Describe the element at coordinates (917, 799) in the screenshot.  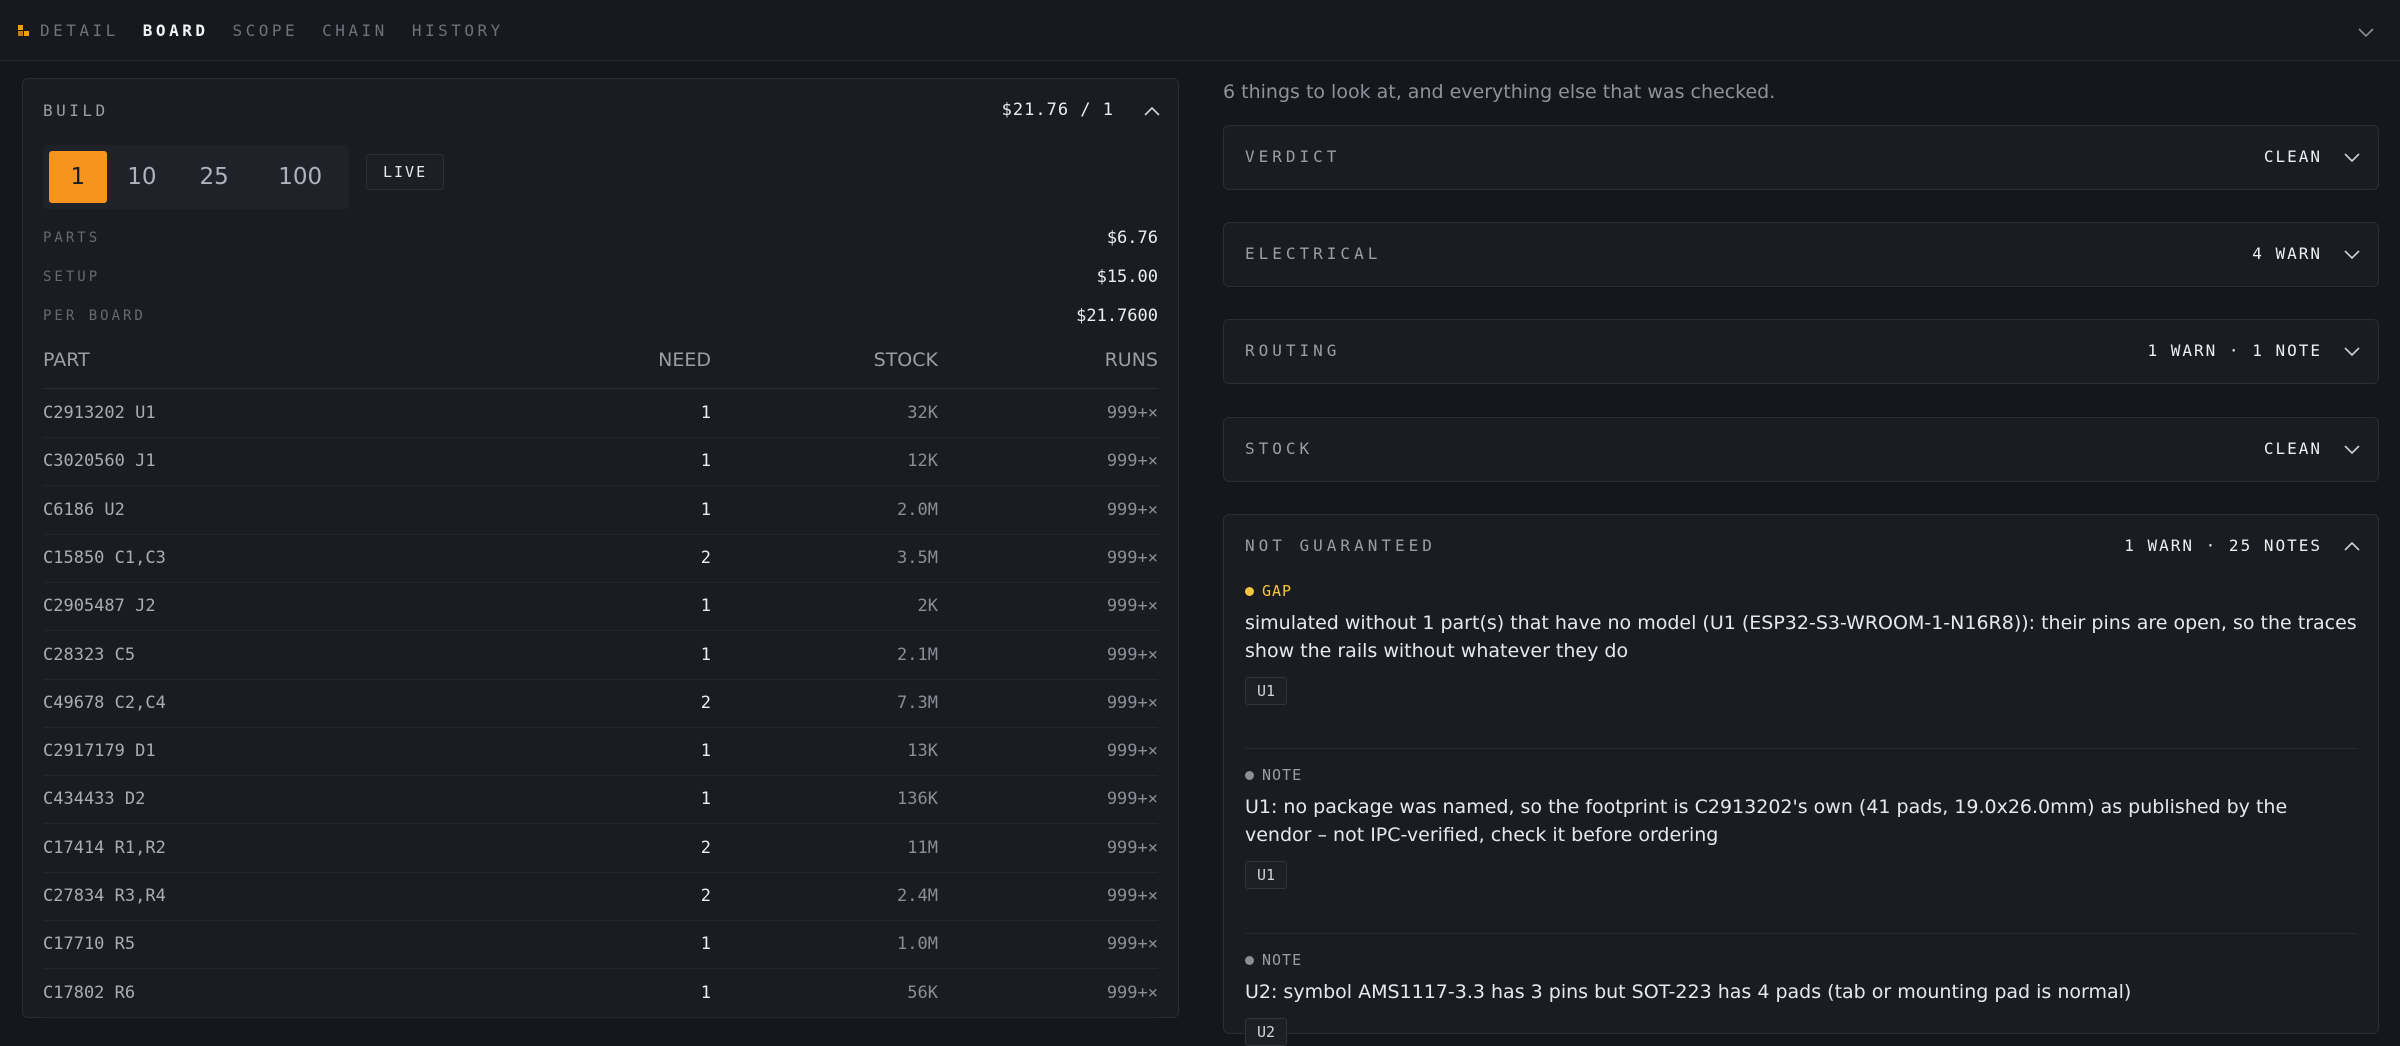
I see `cell-stock: 136K` at that location.